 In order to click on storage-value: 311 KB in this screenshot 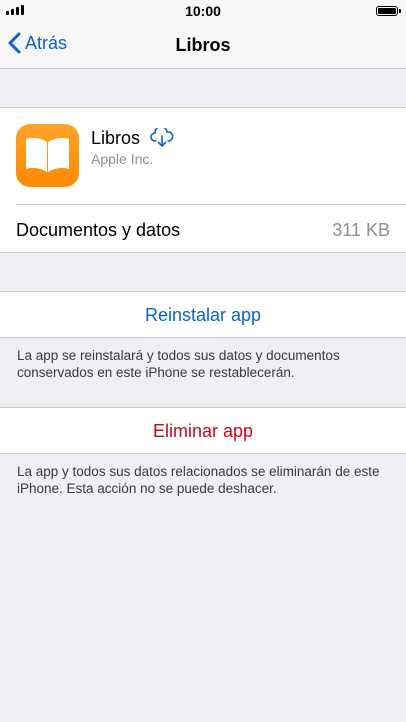, I will do `click(361, 230)`.